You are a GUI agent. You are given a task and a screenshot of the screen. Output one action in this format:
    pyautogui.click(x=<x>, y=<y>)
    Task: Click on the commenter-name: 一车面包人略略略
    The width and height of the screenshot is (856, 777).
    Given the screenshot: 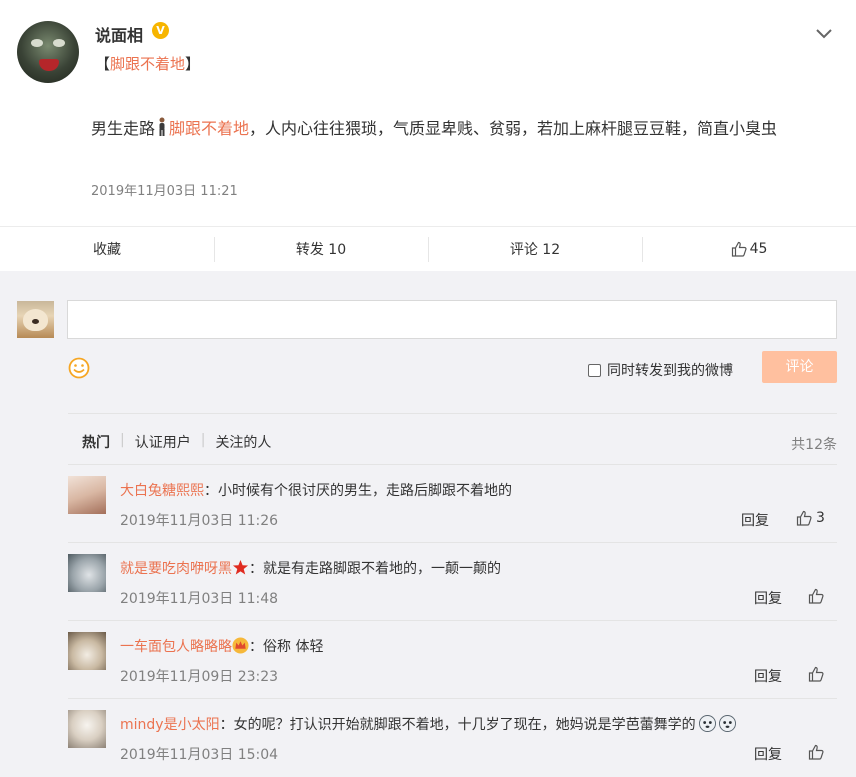 What is the action you would take?
    pyautogui.click(x=176, y=647)
    